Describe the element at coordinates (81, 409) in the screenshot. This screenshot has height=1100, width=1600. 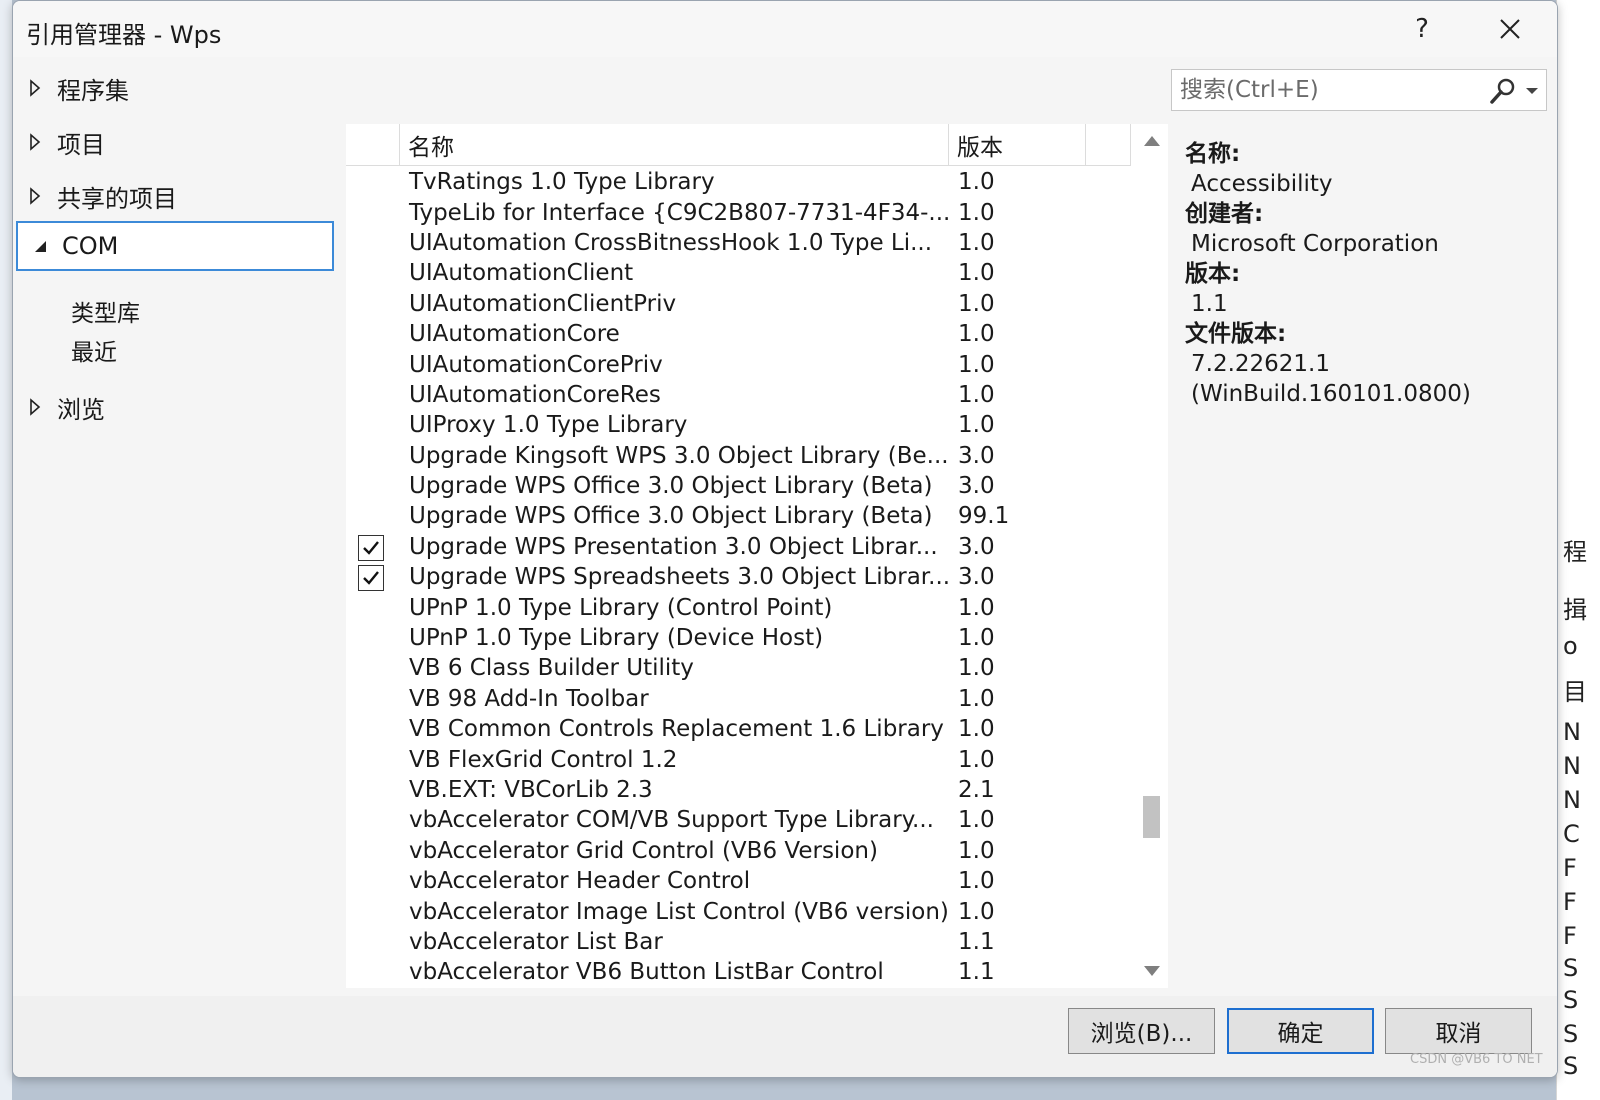
I see `nav-item-label: 浏览` at that location.